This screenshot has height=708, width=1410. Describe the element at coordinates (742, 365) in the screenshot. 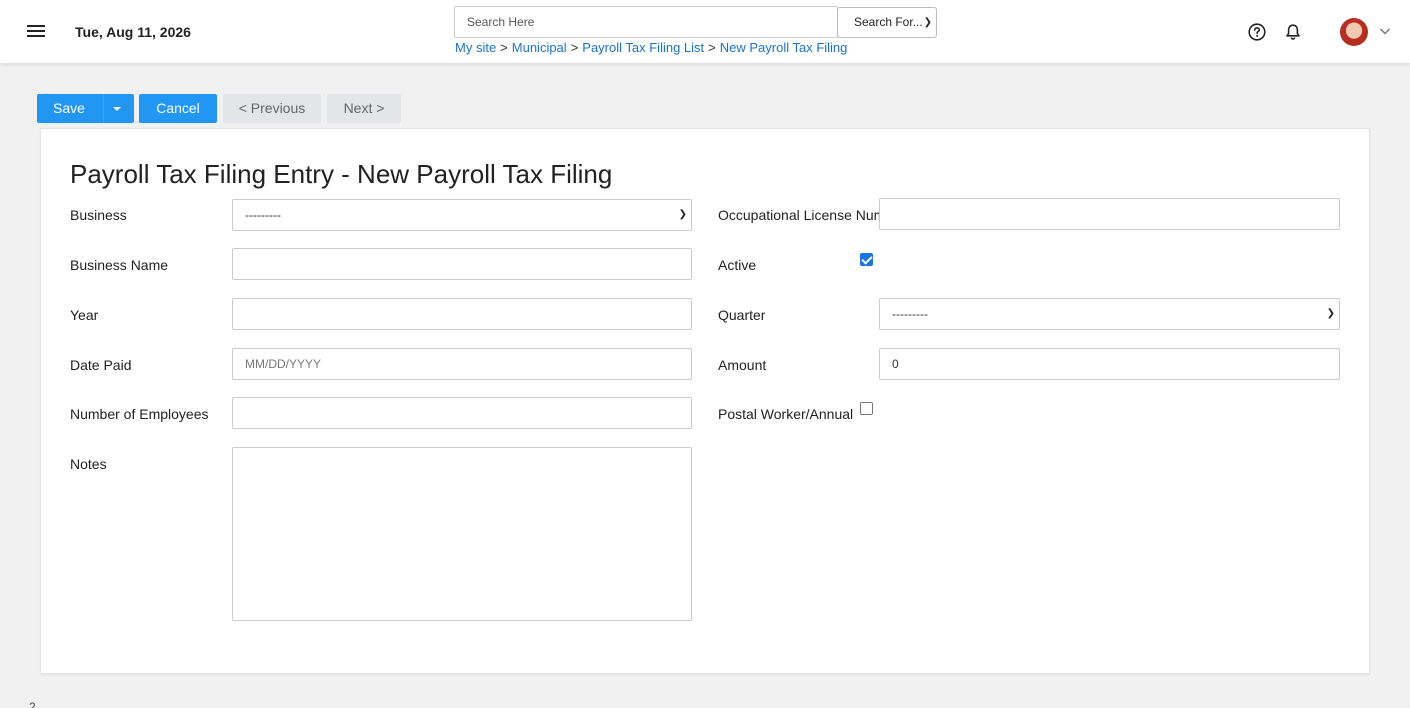

I see `amount-label: Amount` at that location.